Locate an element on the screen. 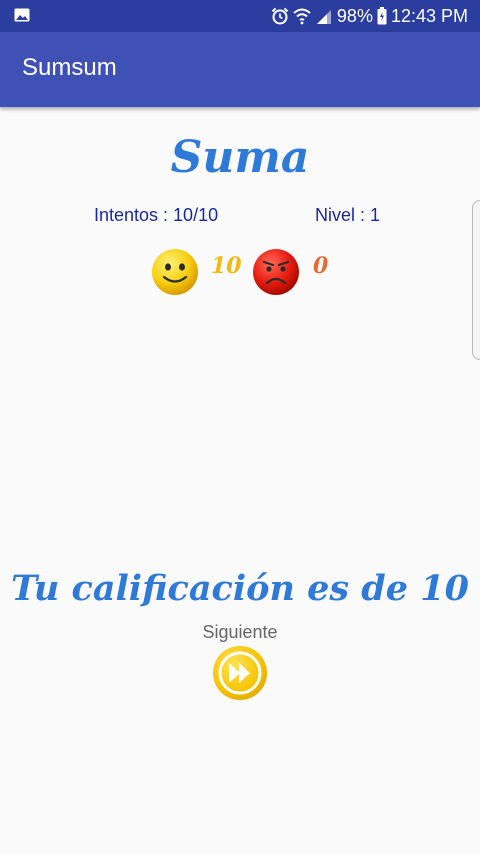  attempts-label: Intentos : 10/10 is located at coordinates (156, 215).